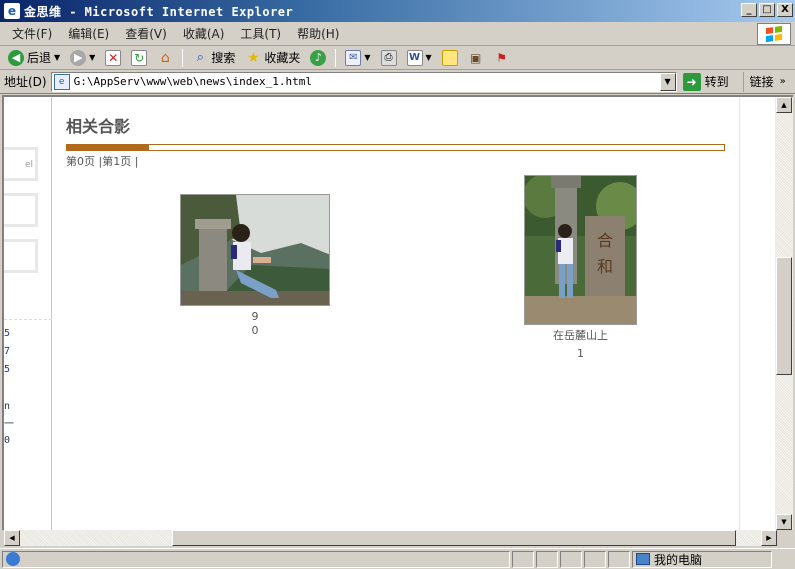  I want to click on vertical-scroll-thumb, so click(784, 316).